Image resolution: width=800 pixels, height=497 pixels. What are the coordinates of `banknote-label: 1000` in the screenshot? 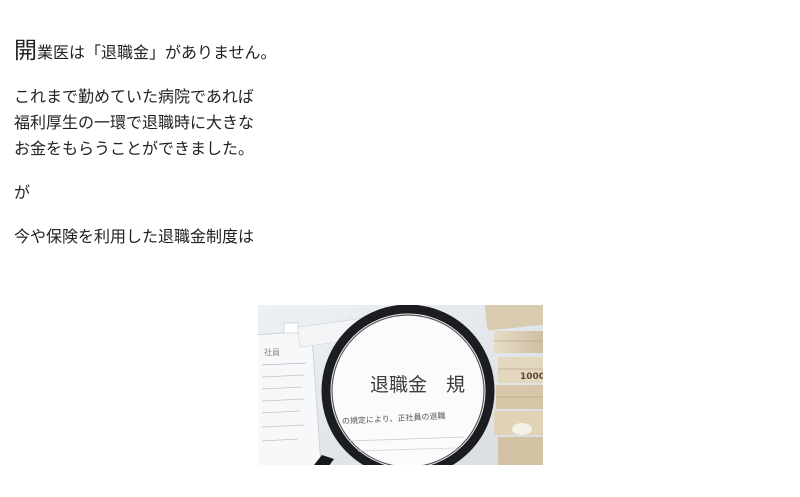 It's located at (531, 377).